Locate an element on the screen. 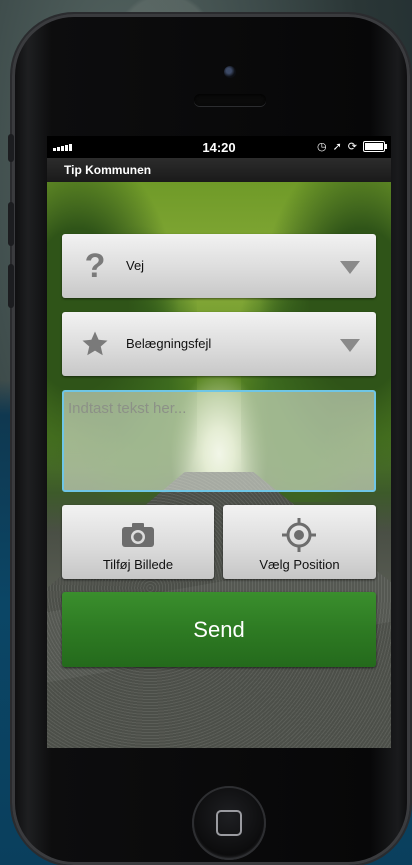 The width and height of the screenshot is (412, 865). star-icon is located at coordinates (95, 344).